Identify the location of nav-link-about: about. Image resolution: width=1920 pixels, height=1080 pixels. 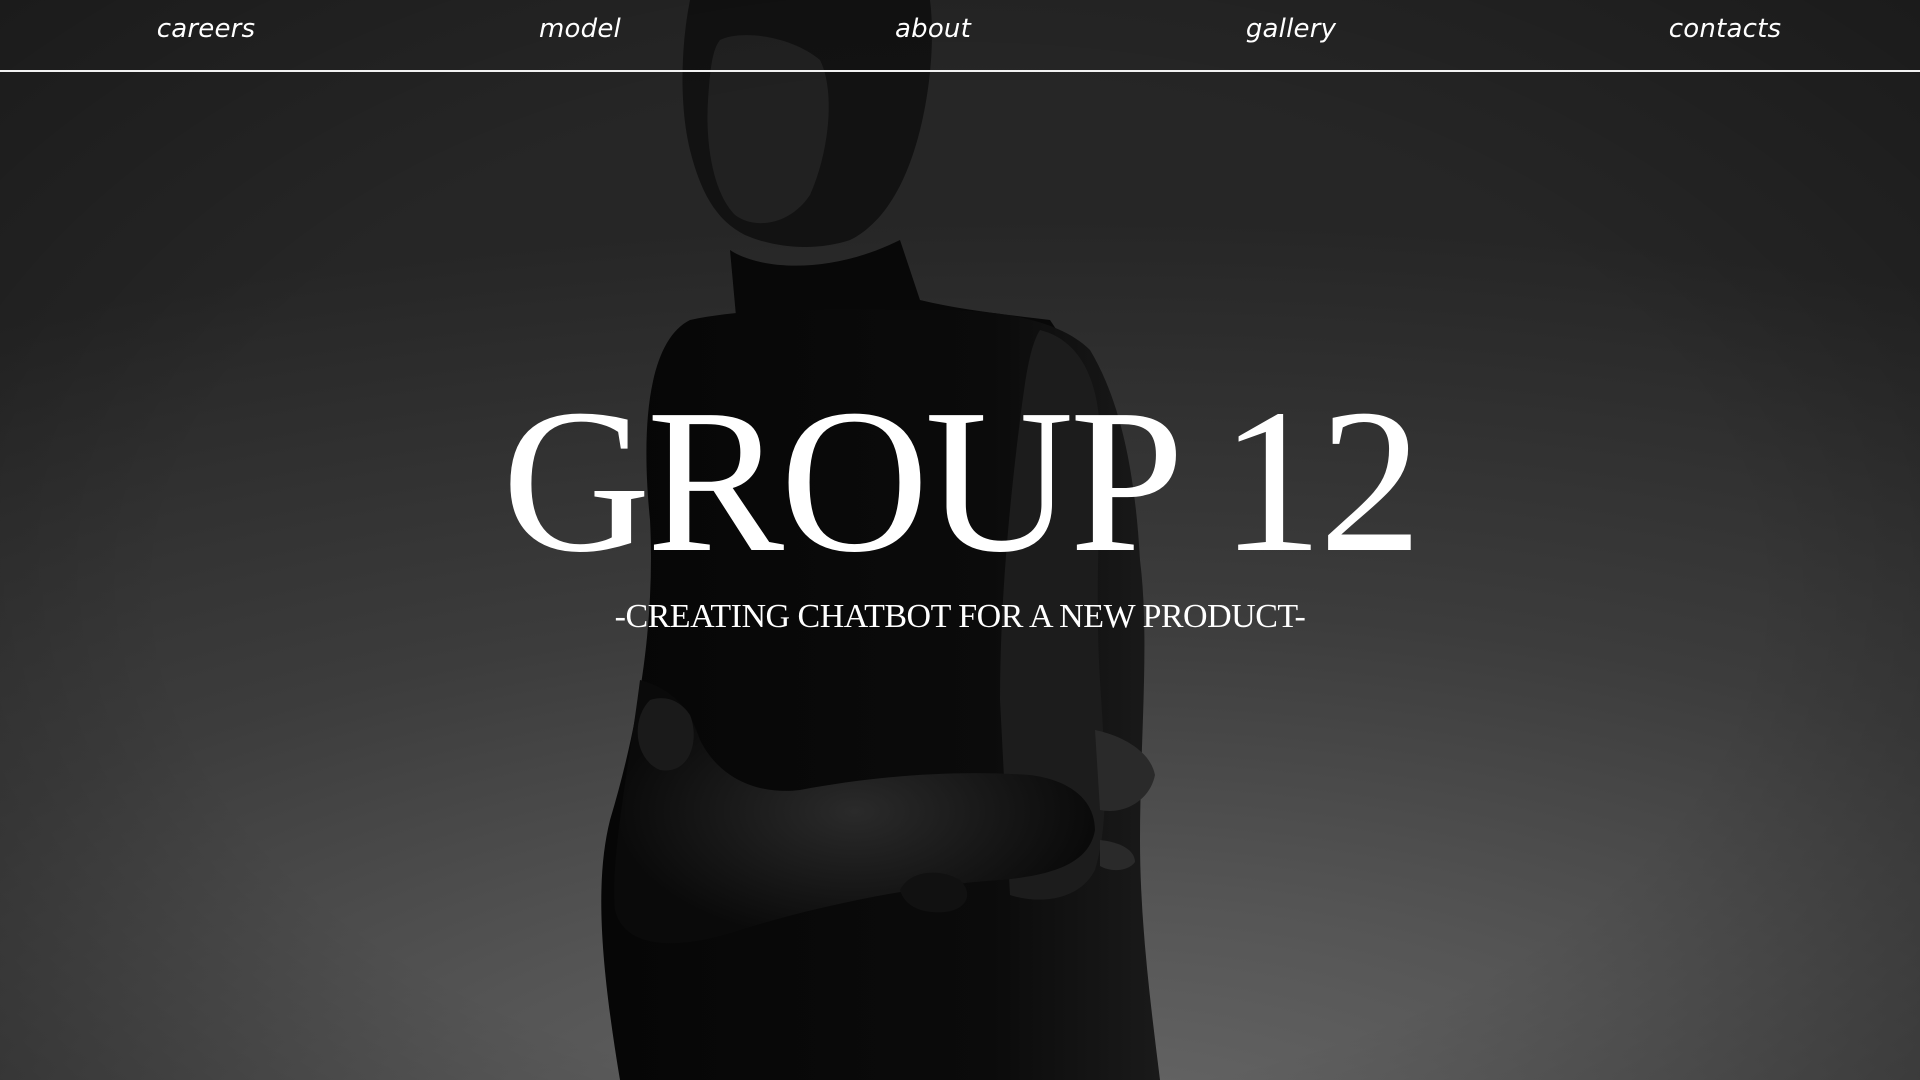
(933, 29).